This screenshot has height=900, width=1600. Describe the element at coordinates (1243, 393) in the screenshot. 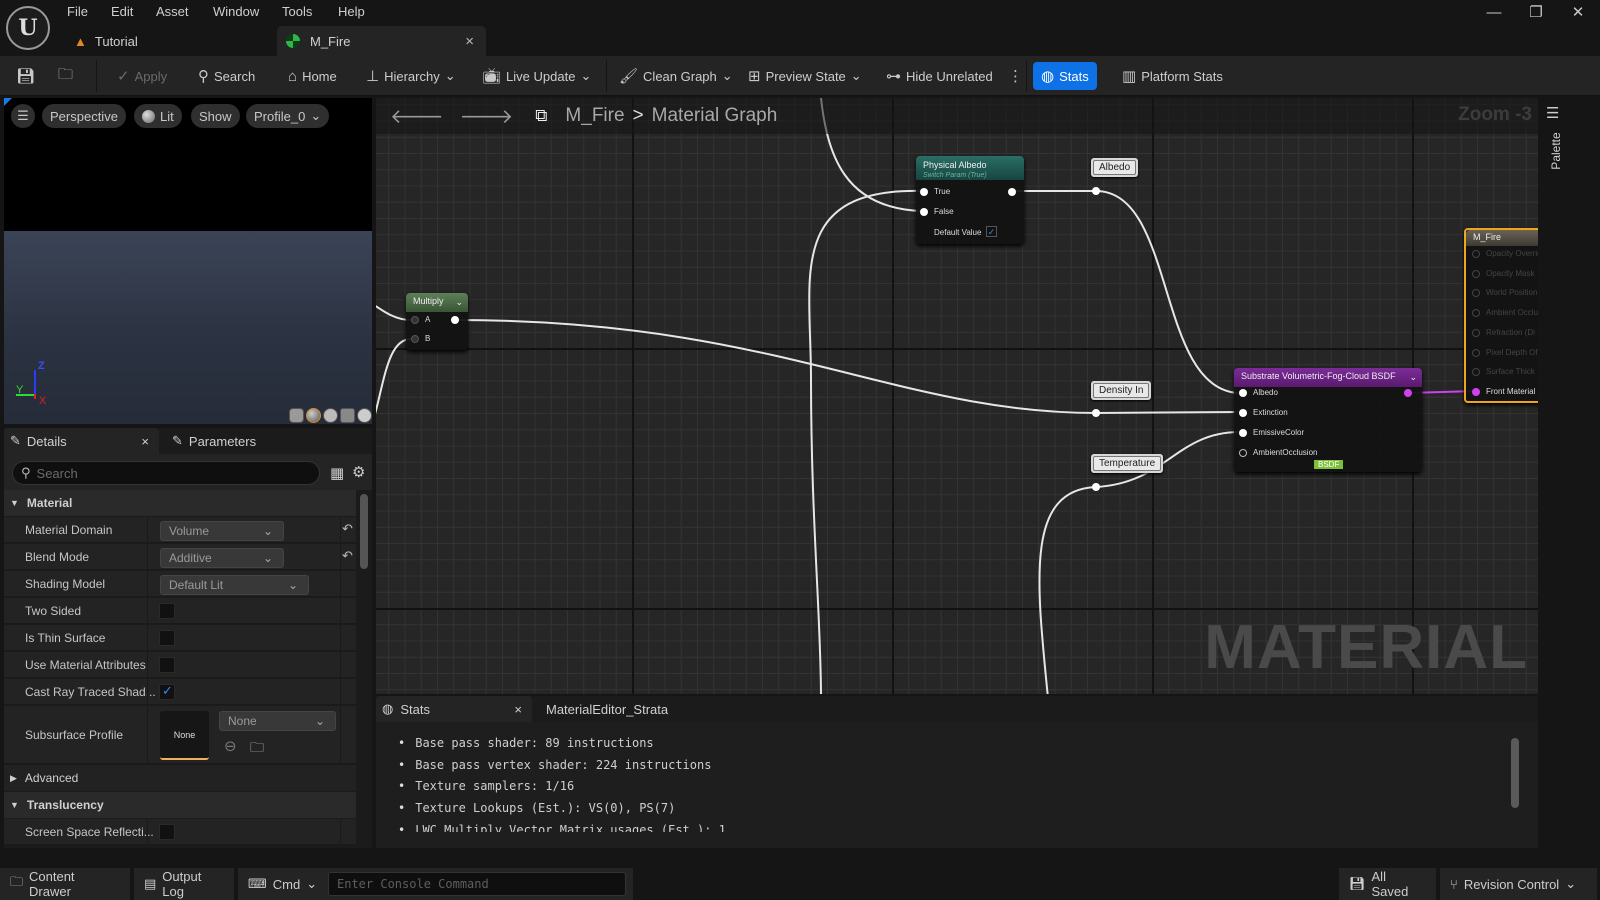

I see `pin-albedo` at that location.